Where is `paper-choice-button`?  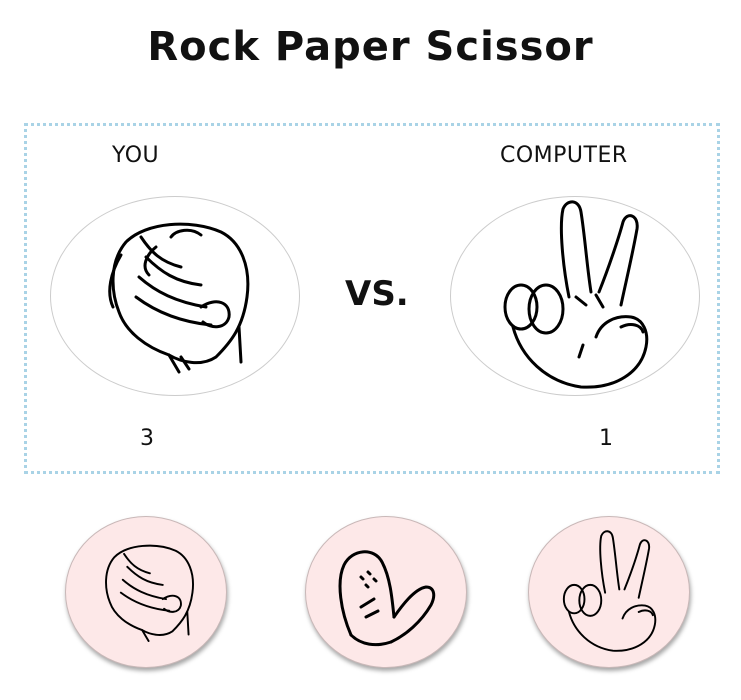 paper-choice-button is located at coordinates (386, 592).